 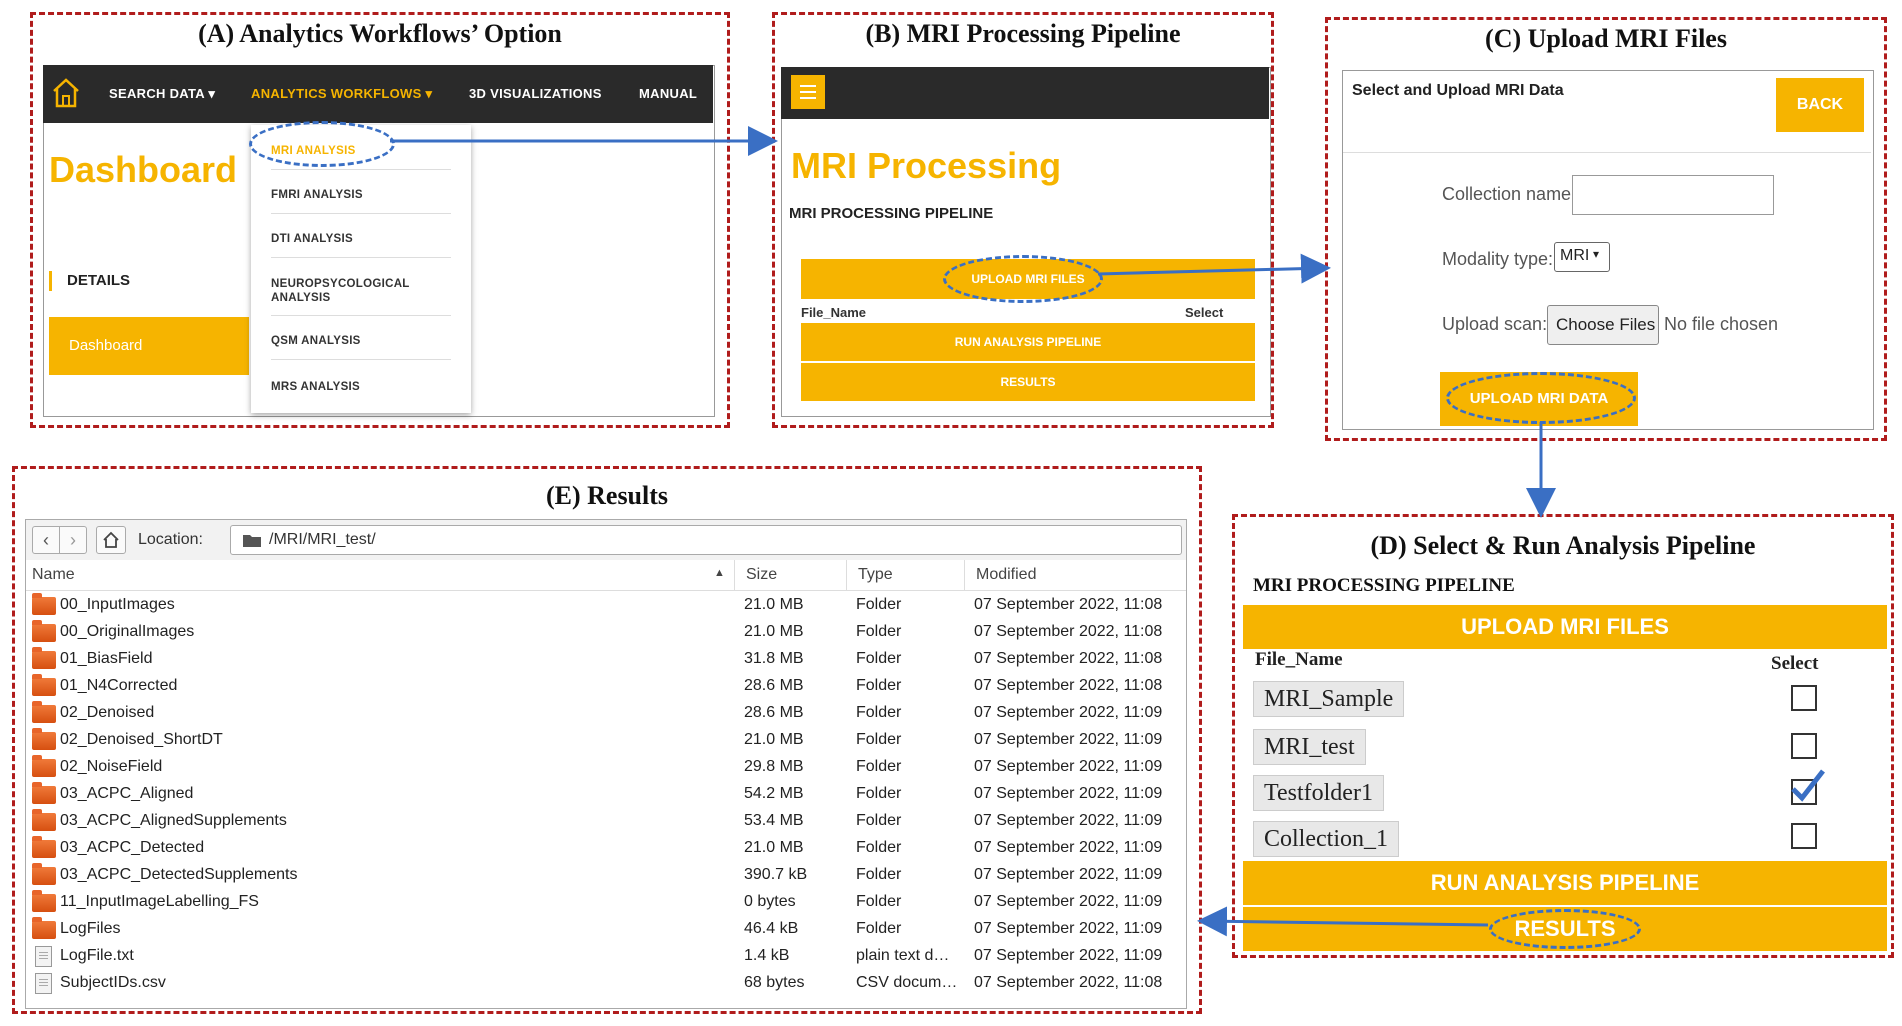 I want to click on file-size-cell: 68 bytes, so click(x=774, y=982).